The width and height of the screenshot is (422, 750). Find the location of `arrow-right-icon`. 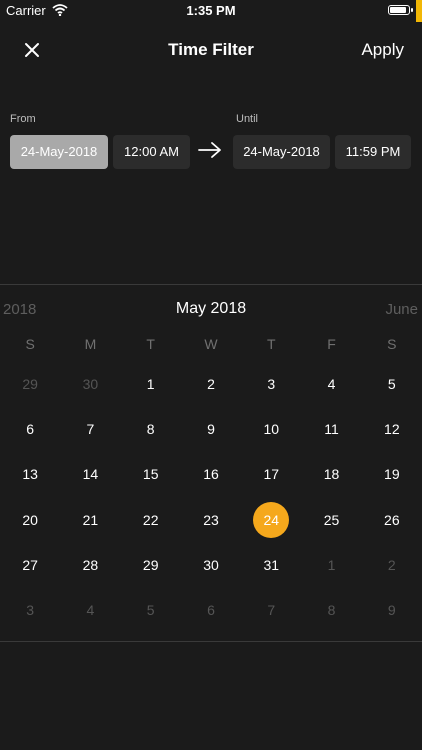

arrow-right-icon is located at coordinates (209, 150).